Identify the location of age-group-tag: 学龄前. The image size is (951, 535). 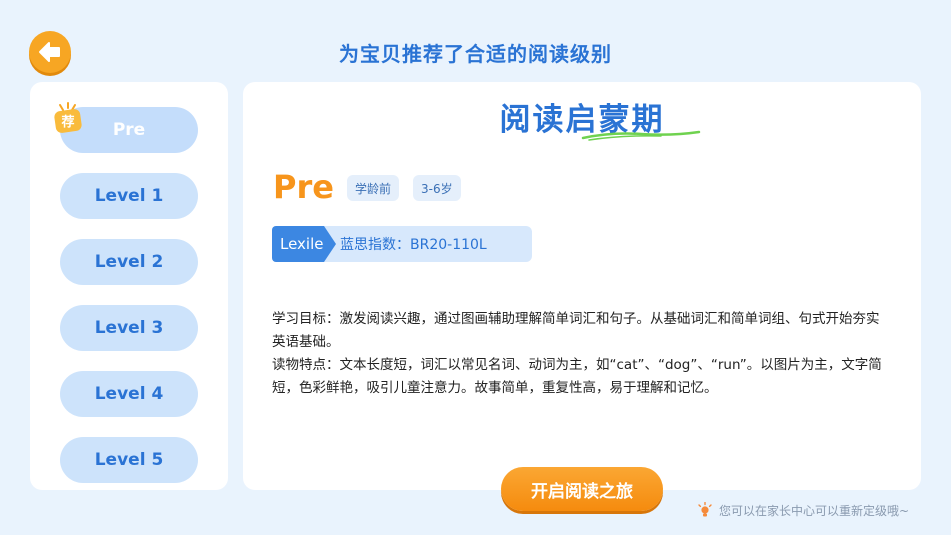
(373, 188).